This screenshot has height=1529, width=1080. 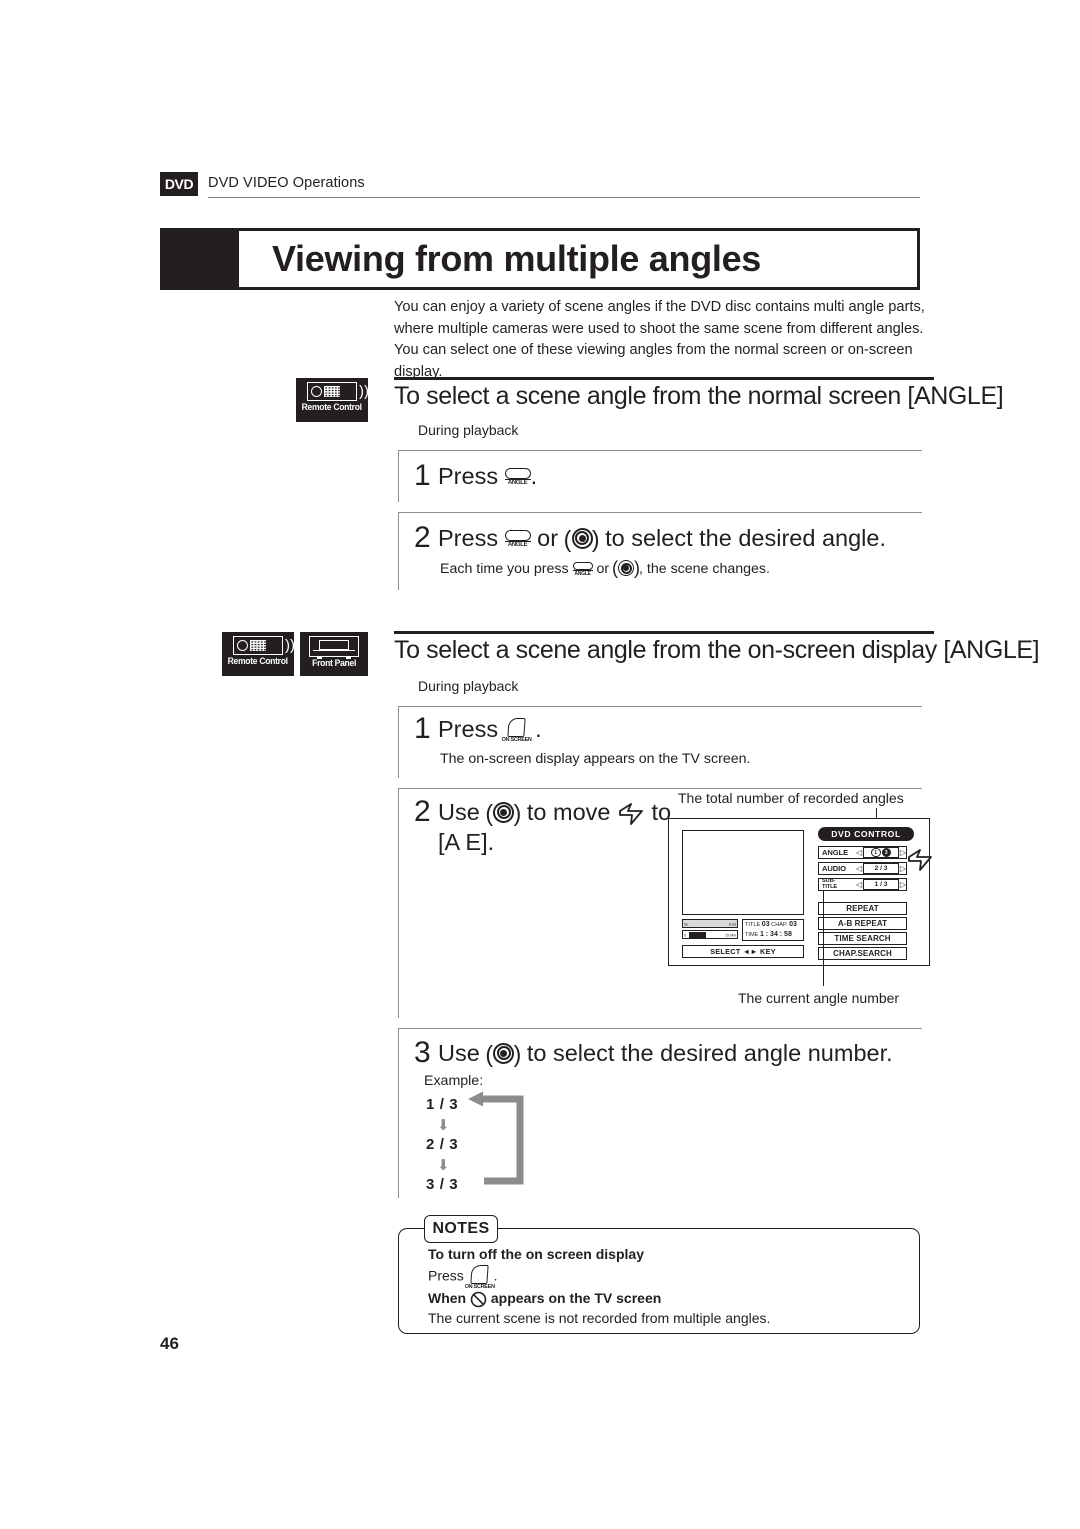 I want to click on step-text: Press ON SCREEN ., so click(x=490, y=729).